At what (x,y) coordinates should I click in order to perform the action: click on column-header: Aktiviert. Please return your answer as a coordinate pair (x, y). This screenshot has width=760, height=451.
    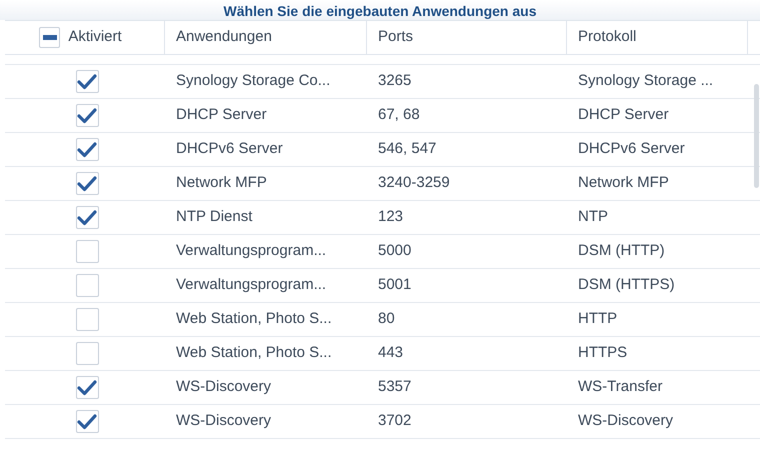
    Looking at the image, I should click on (95, 37).